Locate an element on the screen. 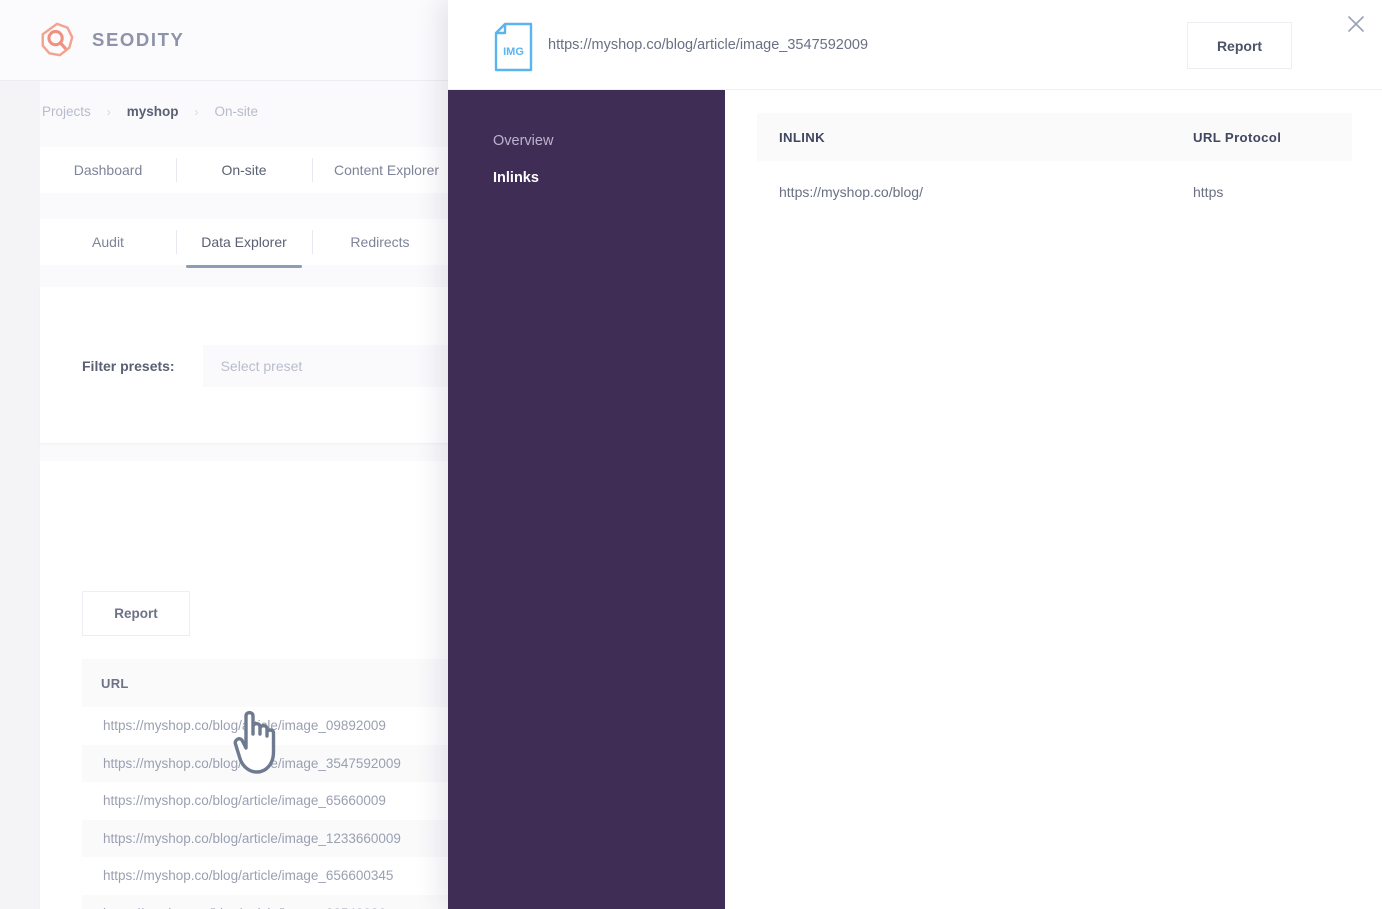 Image resolution: width=1382 pixels, height=909 pixels. breadcrumb-item-projects: Projects is located at coordinates (66, 111).